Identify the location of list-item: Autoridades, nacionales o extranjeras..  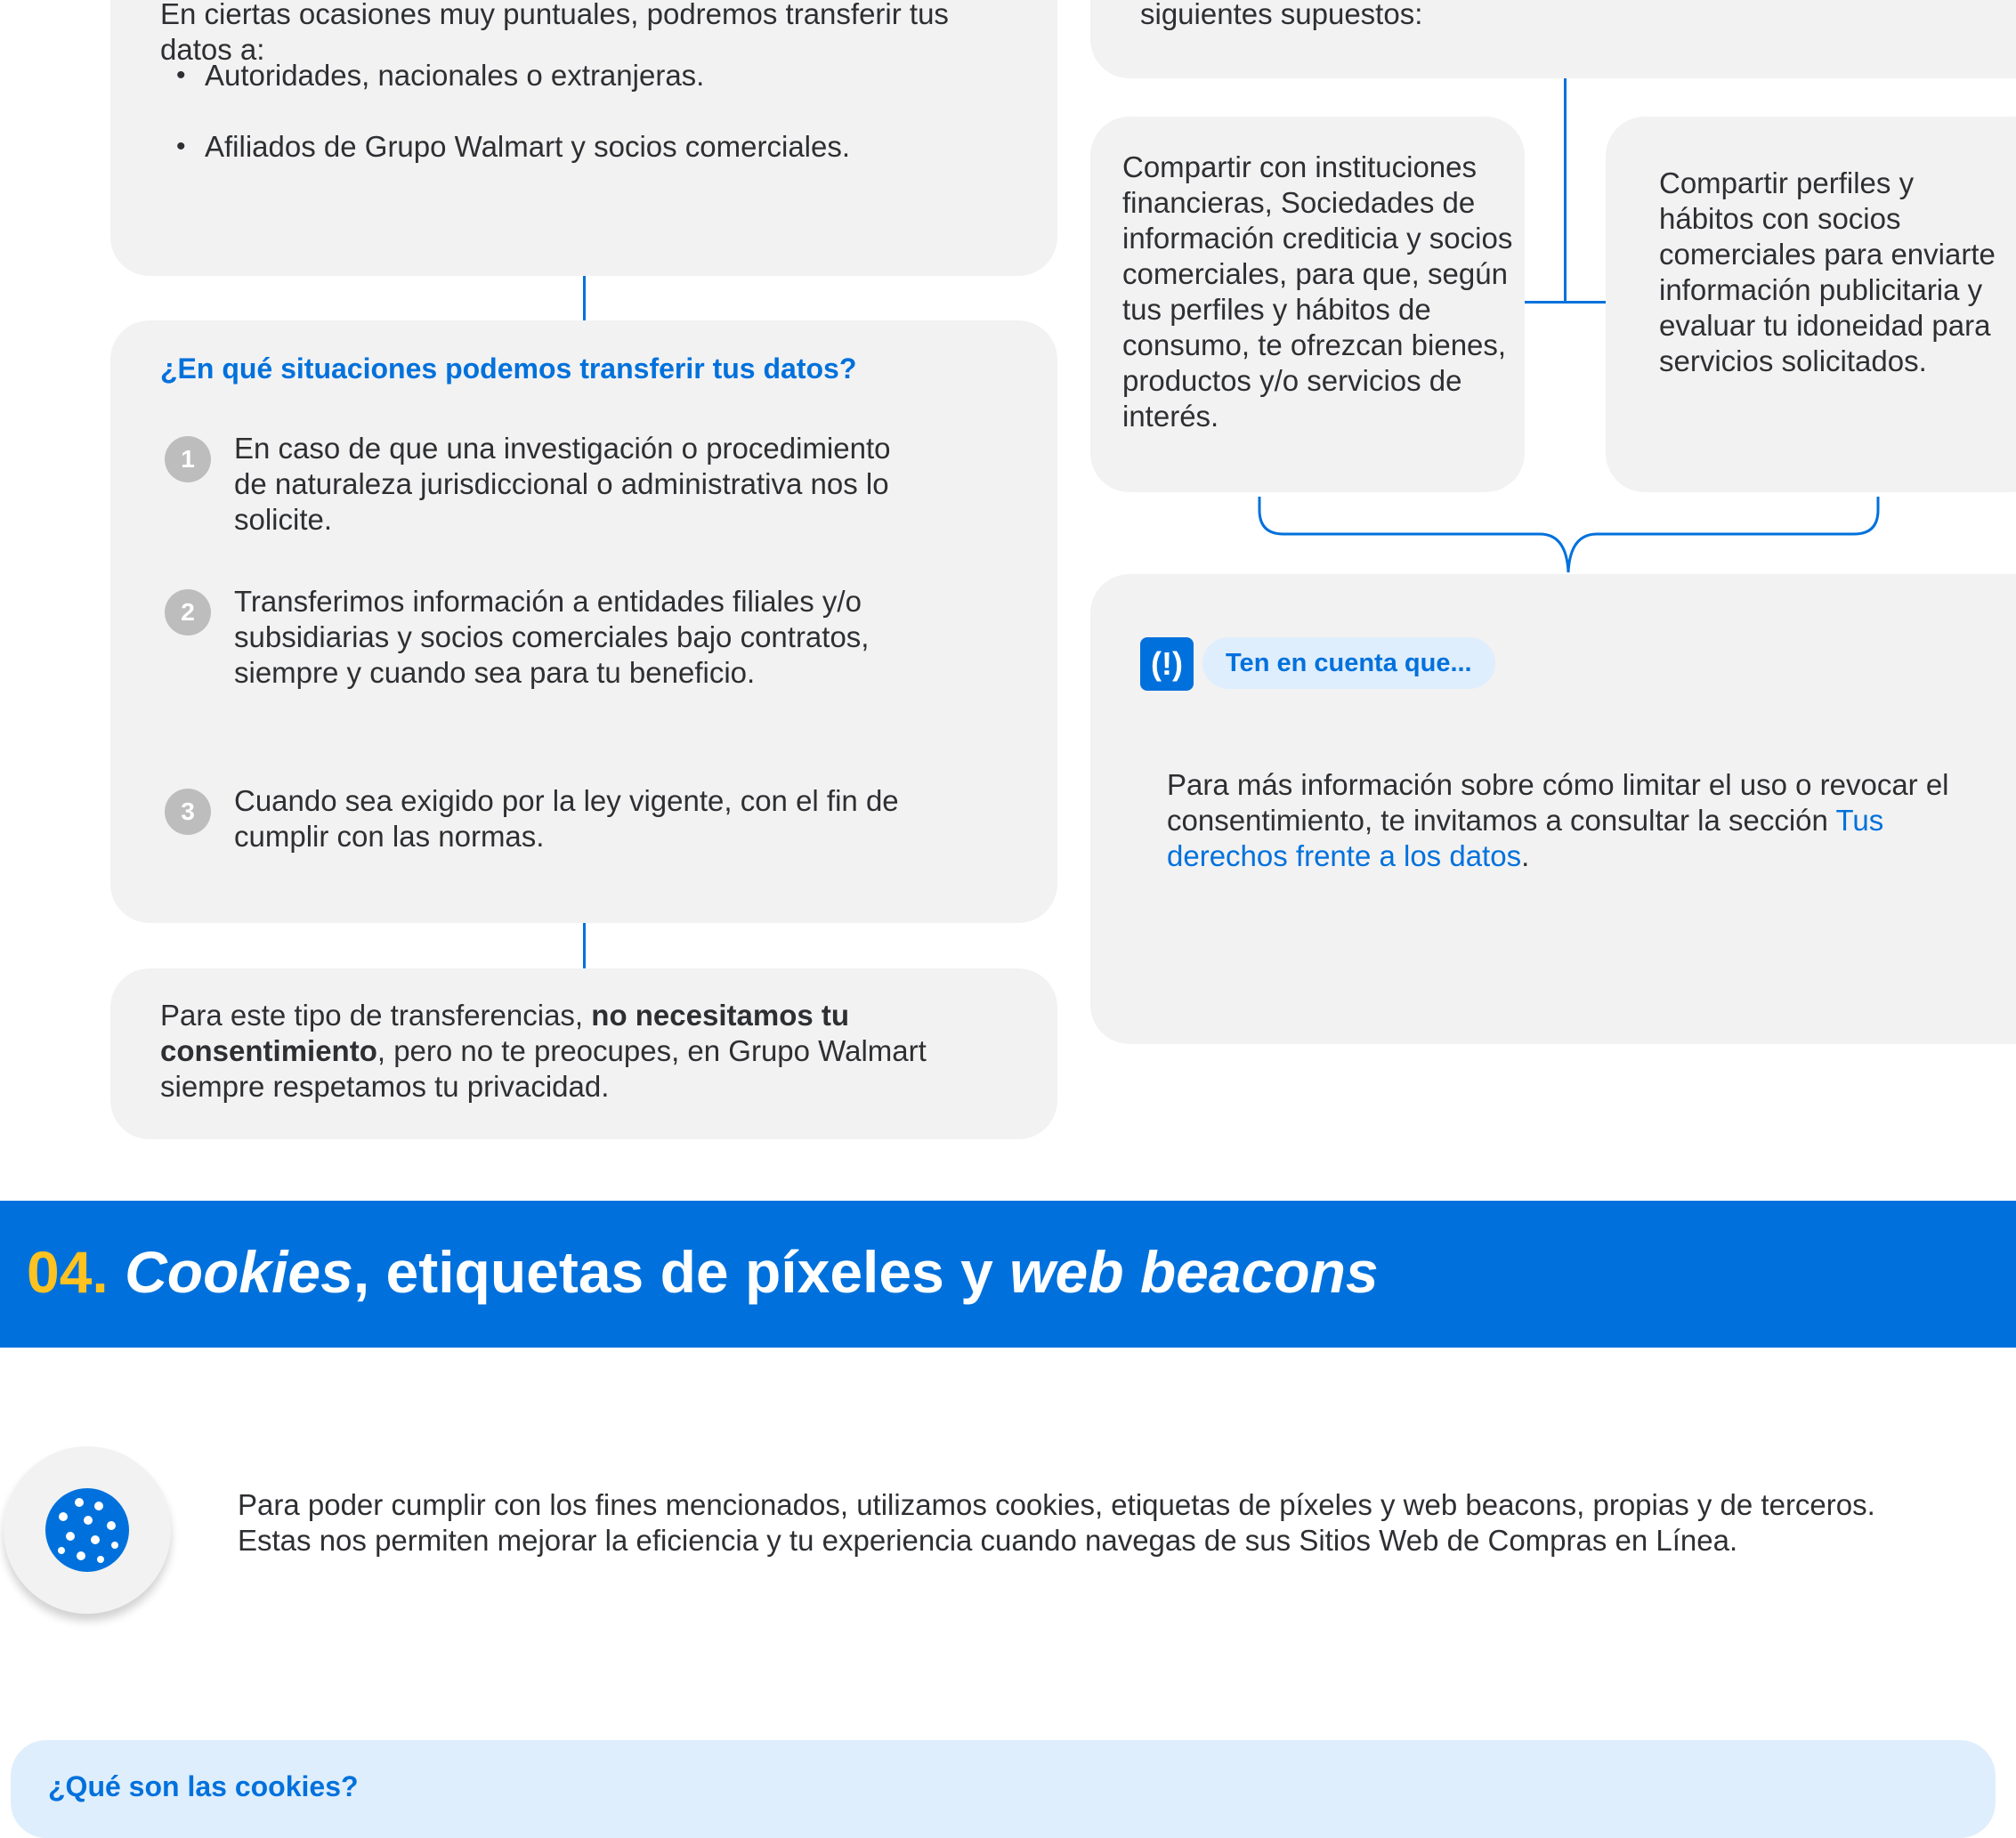
(505, 75).